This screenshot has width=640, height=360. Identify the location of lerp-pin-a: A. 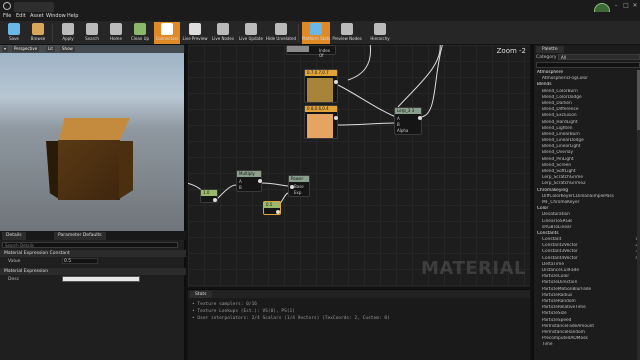
(398, 118).